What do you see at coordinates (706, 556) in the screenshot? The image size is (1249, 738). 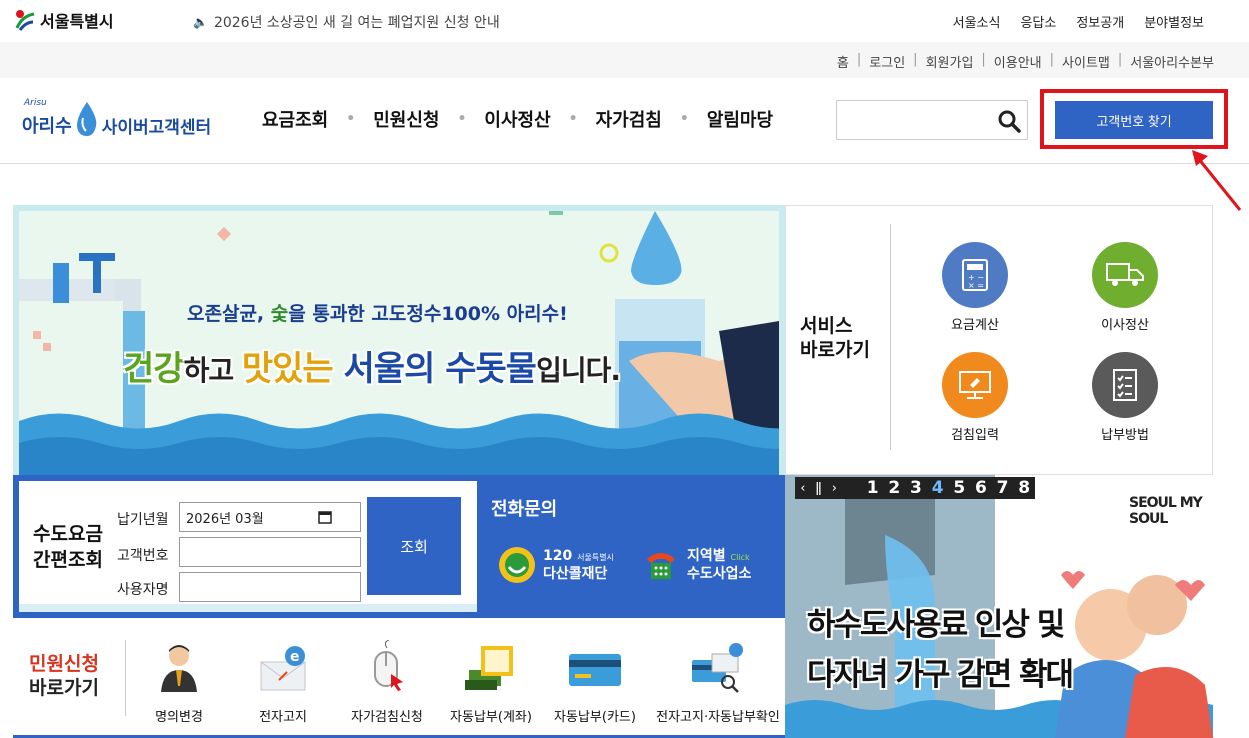 I see `regional-label: 지역별` at bounding box center [706, 556].